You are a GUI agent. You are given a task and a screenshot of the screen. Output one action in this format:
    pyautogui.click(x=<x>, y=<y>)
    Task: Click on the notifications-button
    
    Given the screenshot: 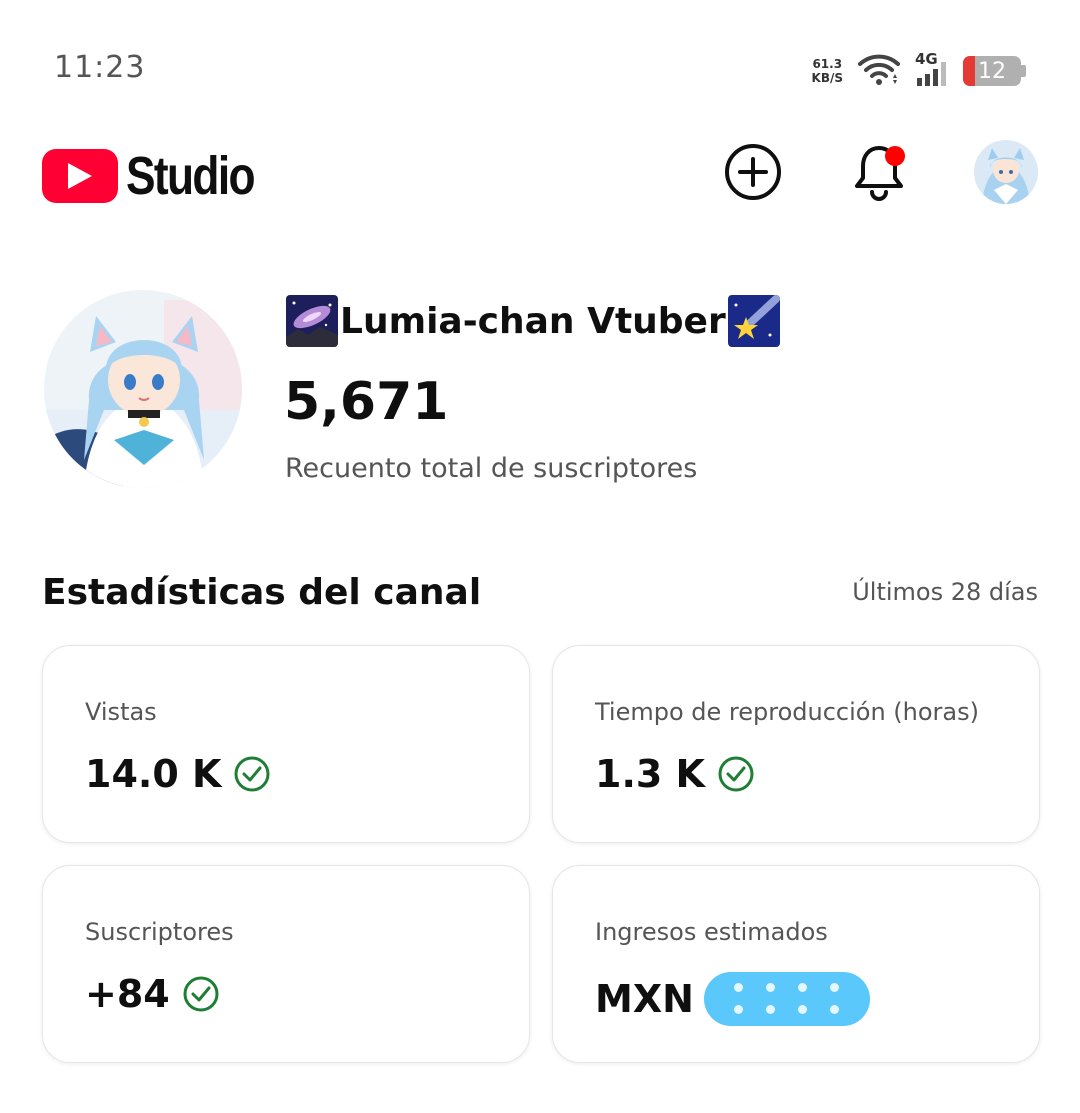 What is the action you would take?
    pyautogui.click(x=879, y=172)
    